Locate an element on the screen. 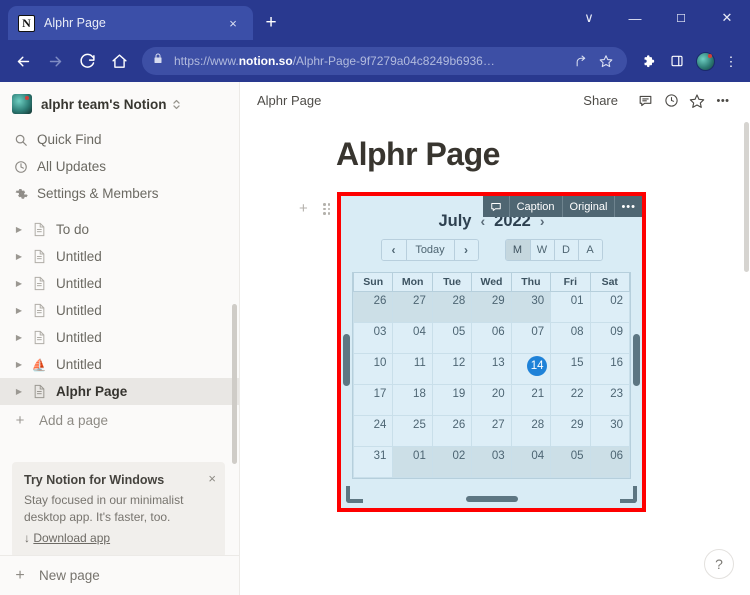 The height and width of the screenshot is (595, 750). more-options-icon: ••• is located at coordinates (723, 101).